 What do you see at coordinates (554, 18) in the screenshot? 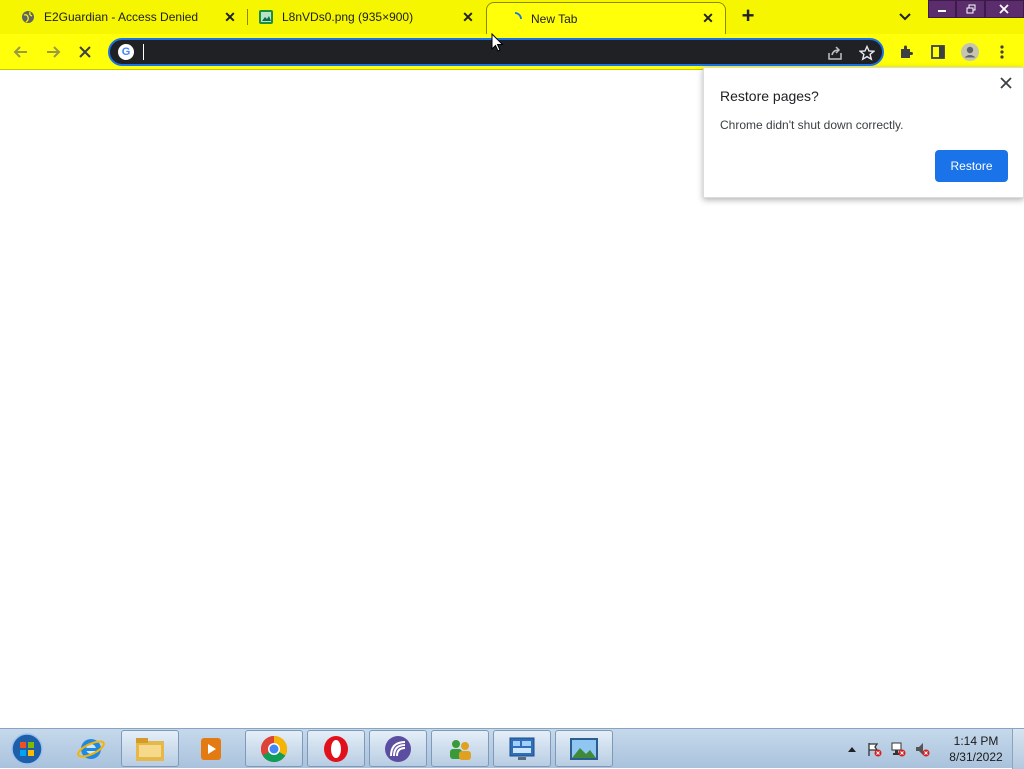
I see `tab-title: New Tab` at bounding box center [554, 18].